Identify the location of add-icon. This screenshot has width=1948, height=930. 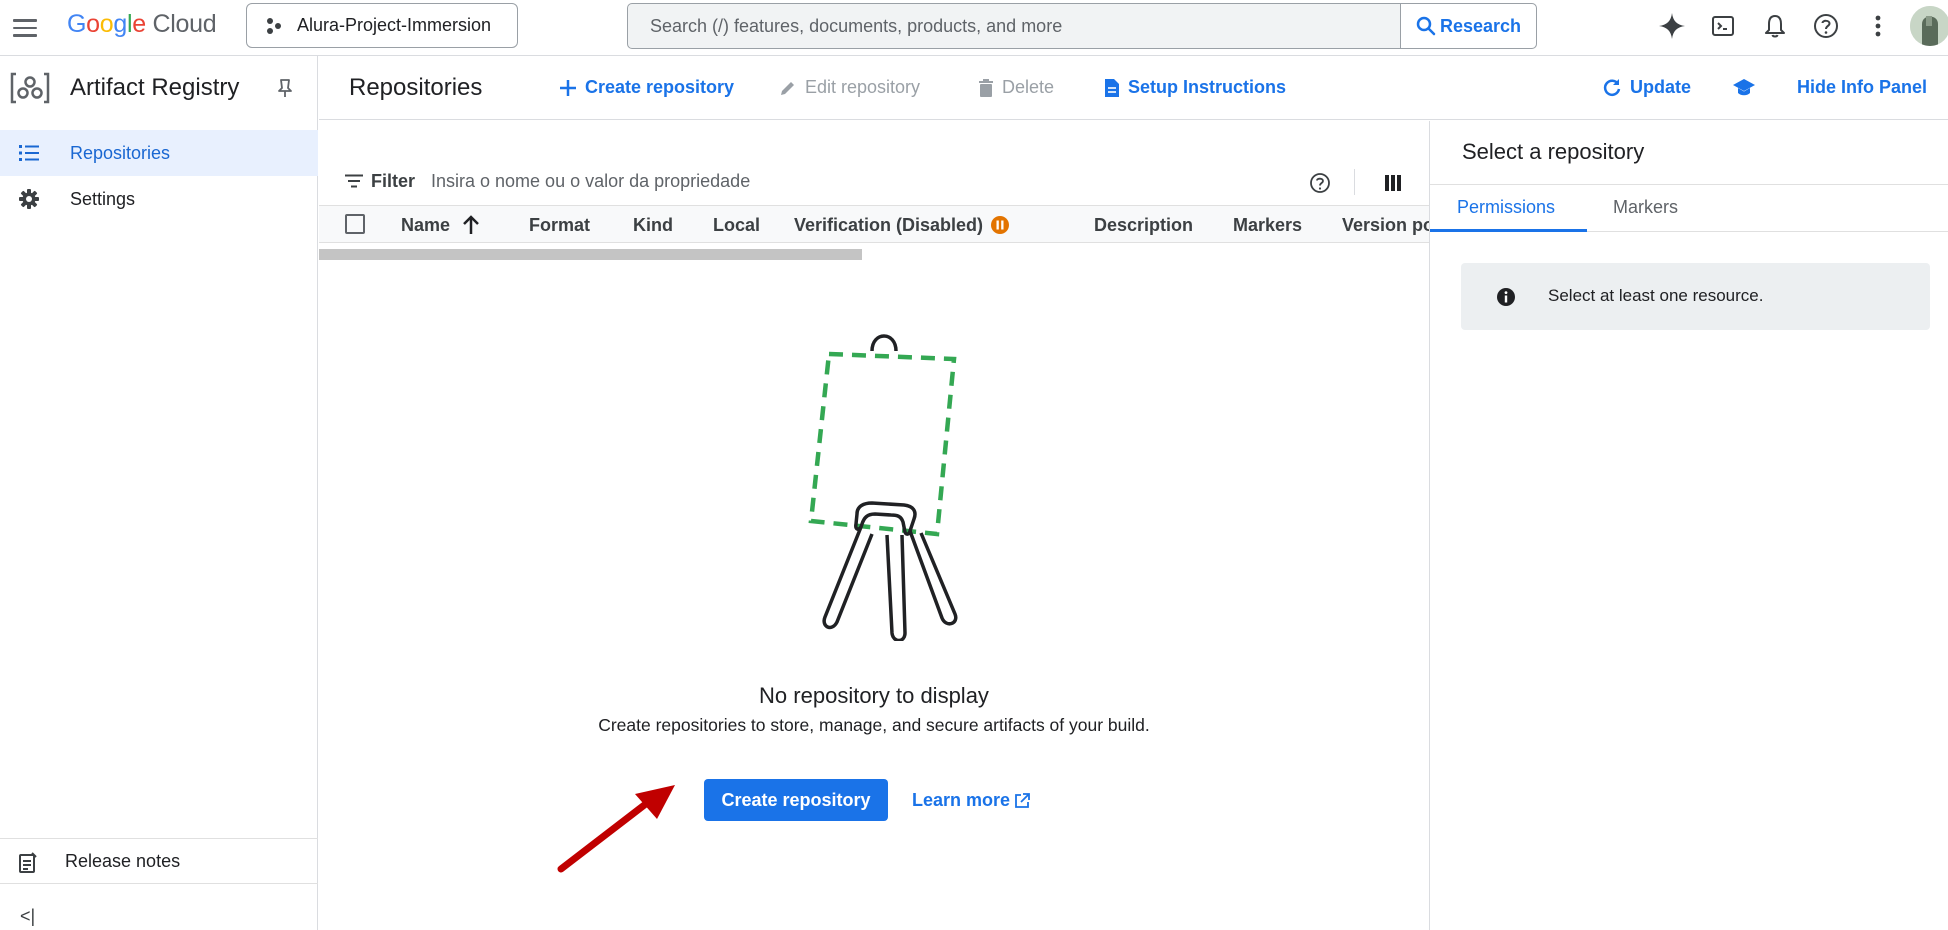
(568, 87).